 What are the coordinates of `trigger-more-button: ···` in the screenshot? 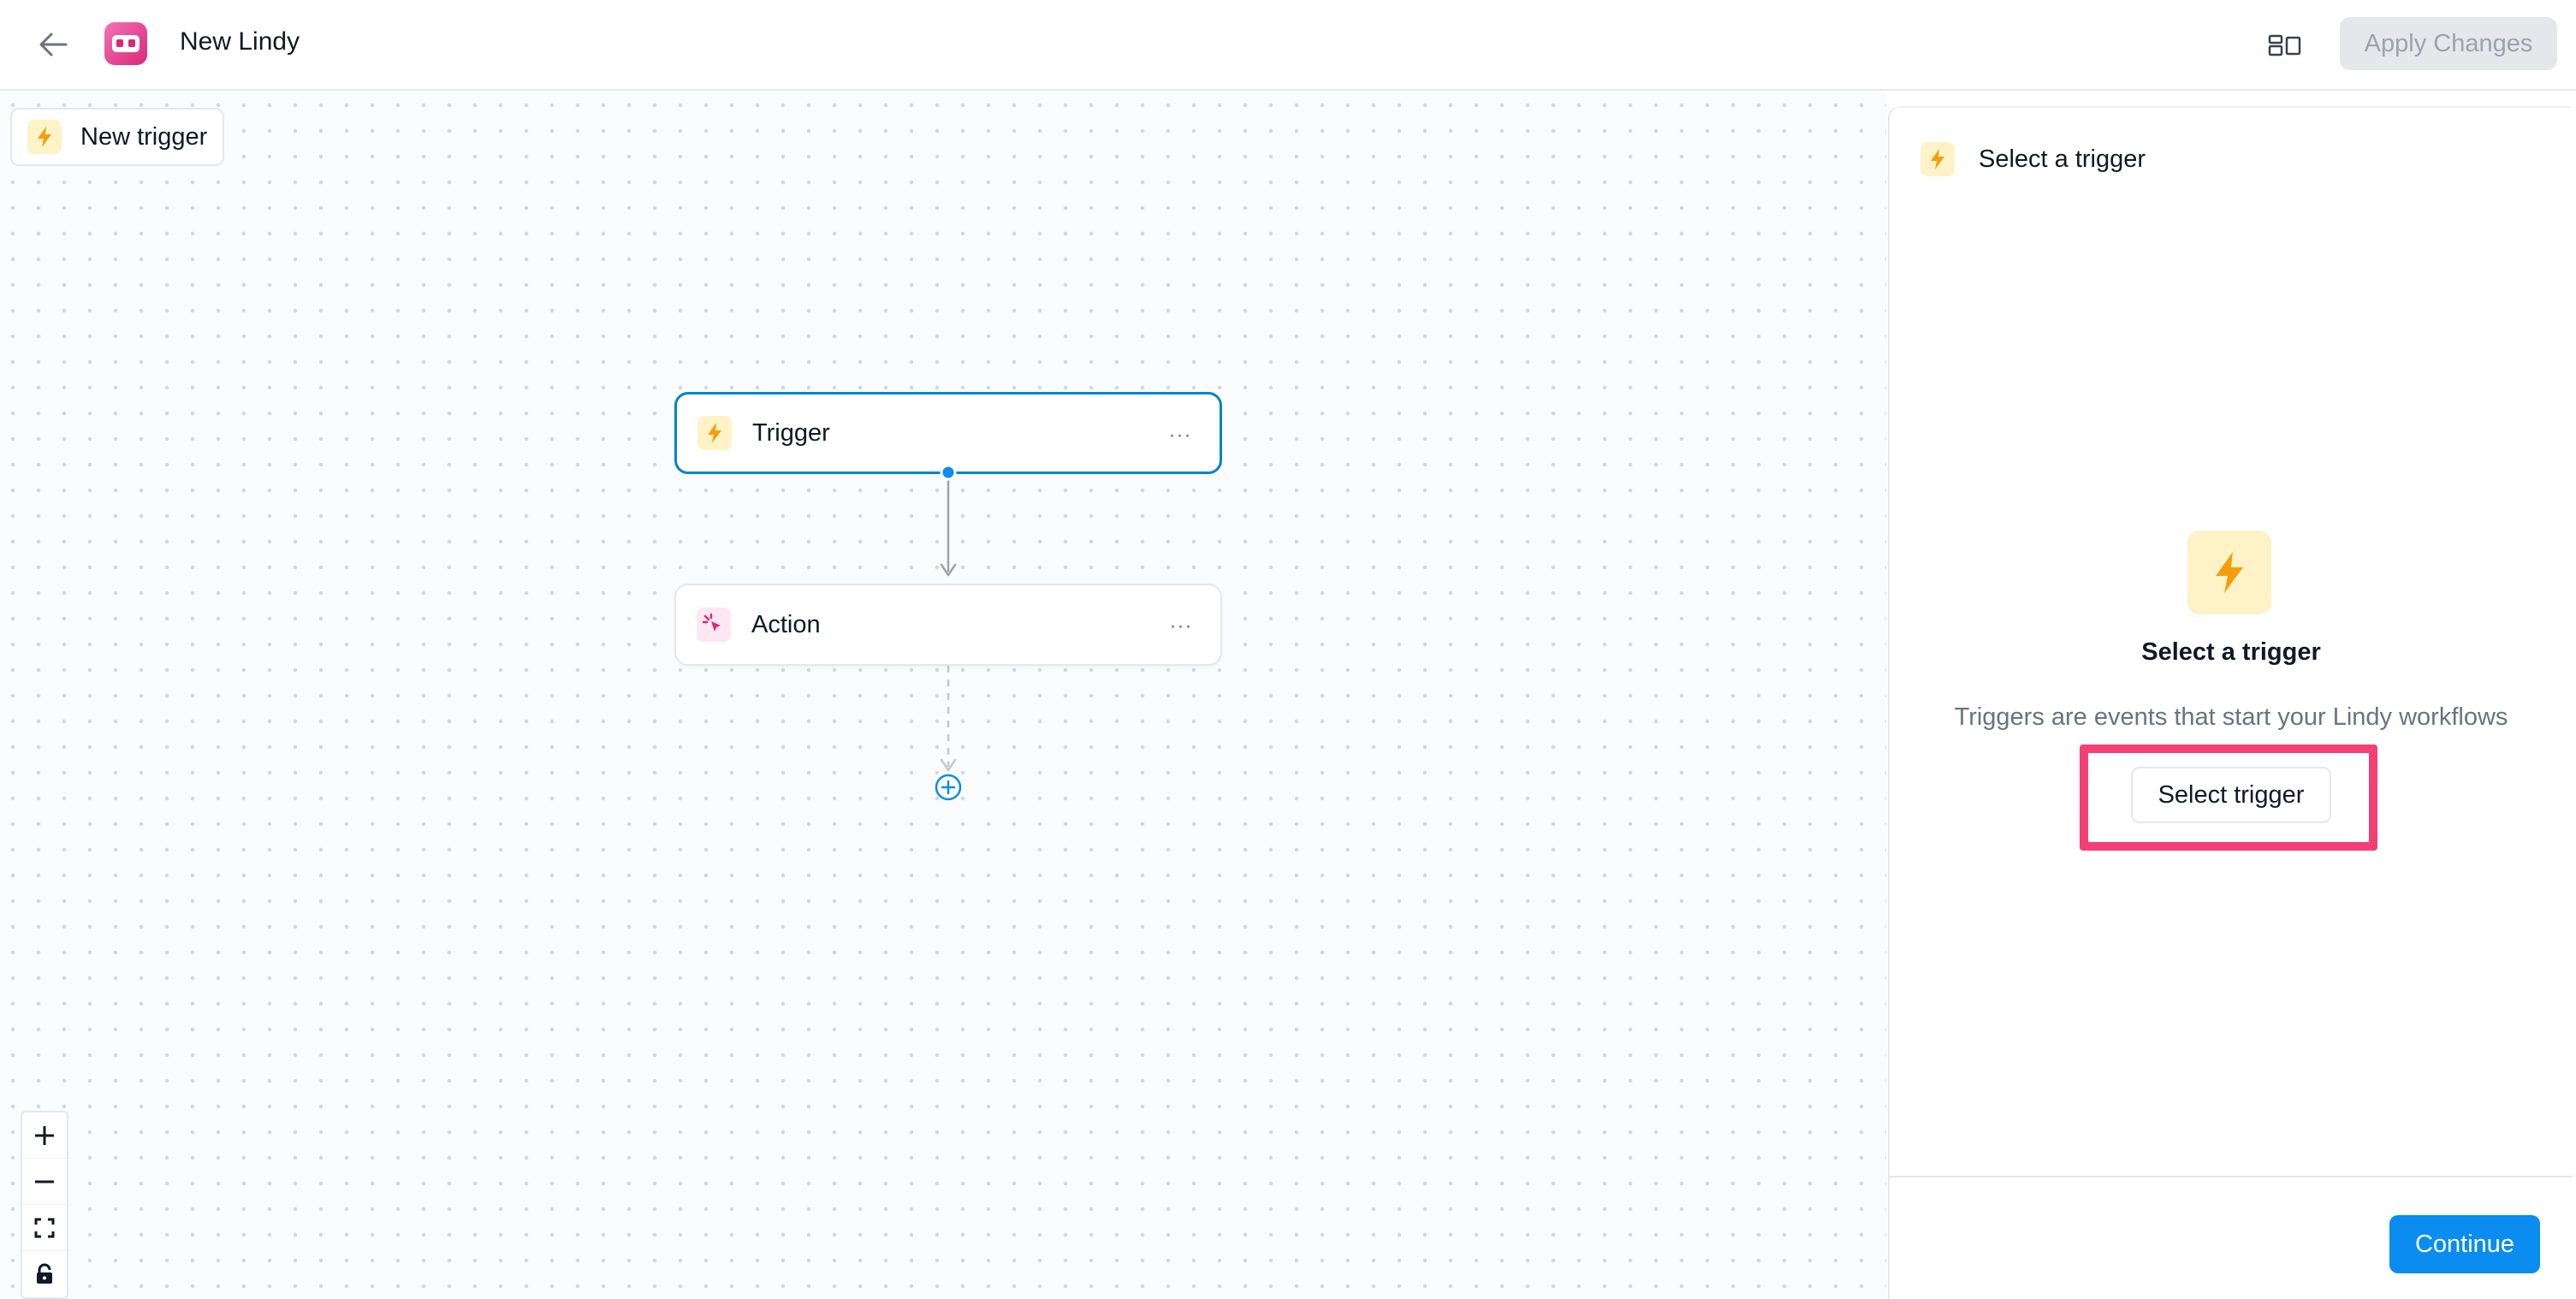 It's located at (1180, 435).